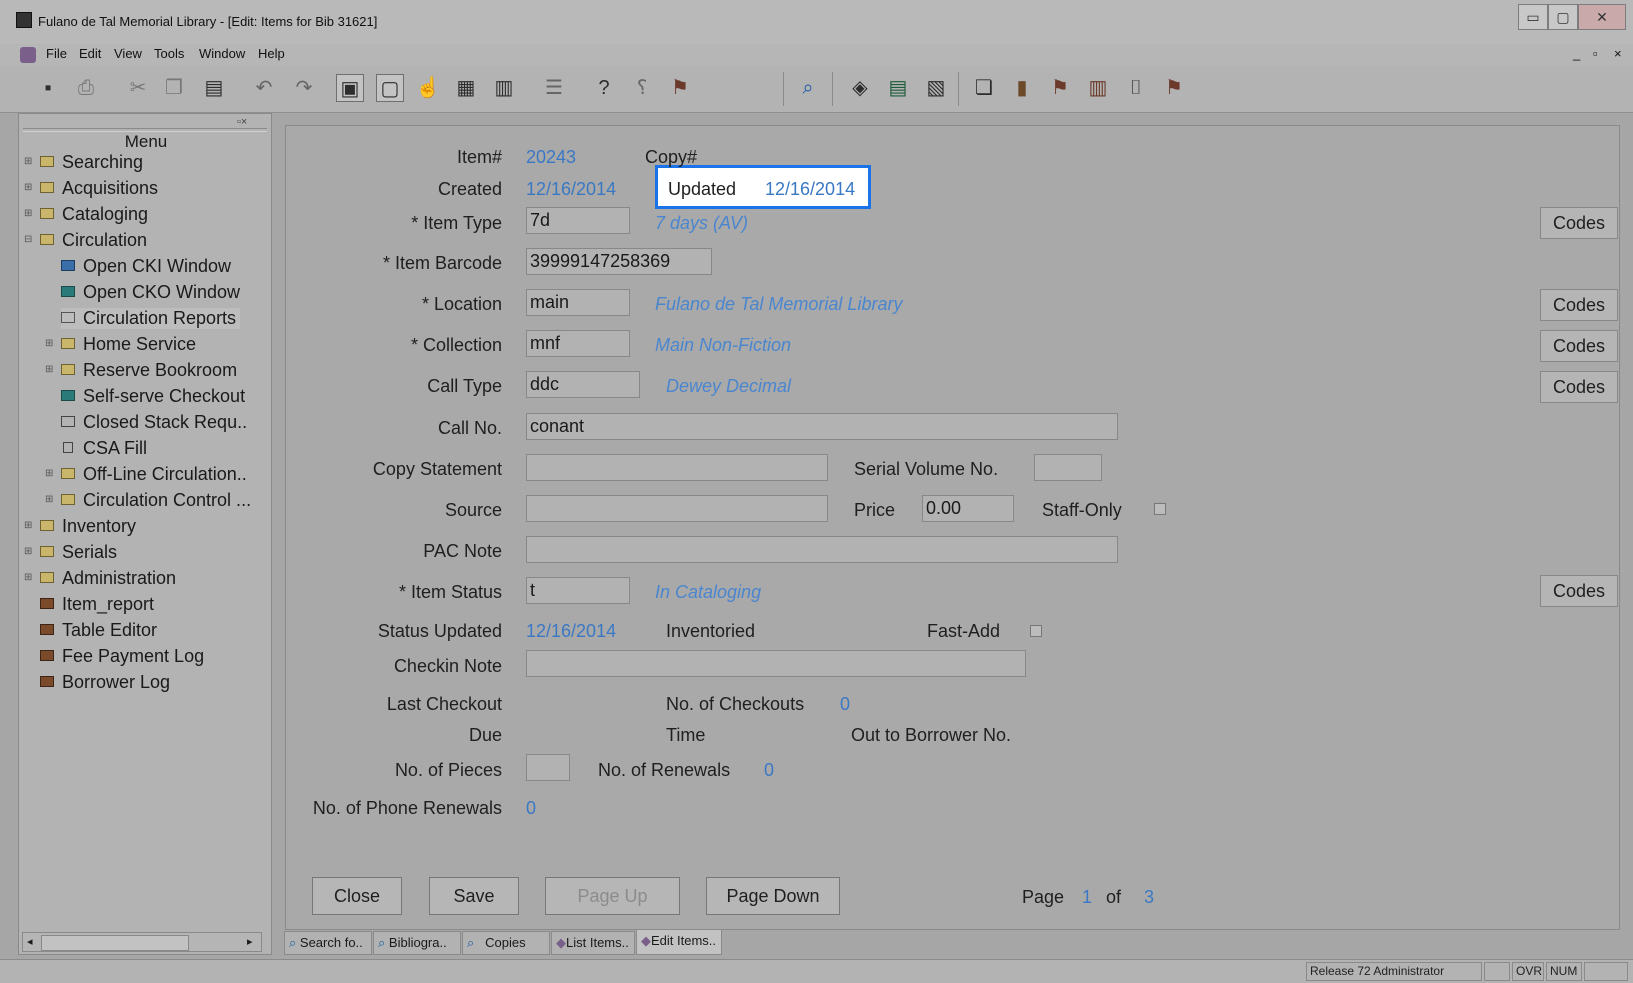 This screenshot has height=983, width=1633. Describe the element at coordinates (1579, 305) in the screenshot. I see `location-codes-button: Codes` at that location.